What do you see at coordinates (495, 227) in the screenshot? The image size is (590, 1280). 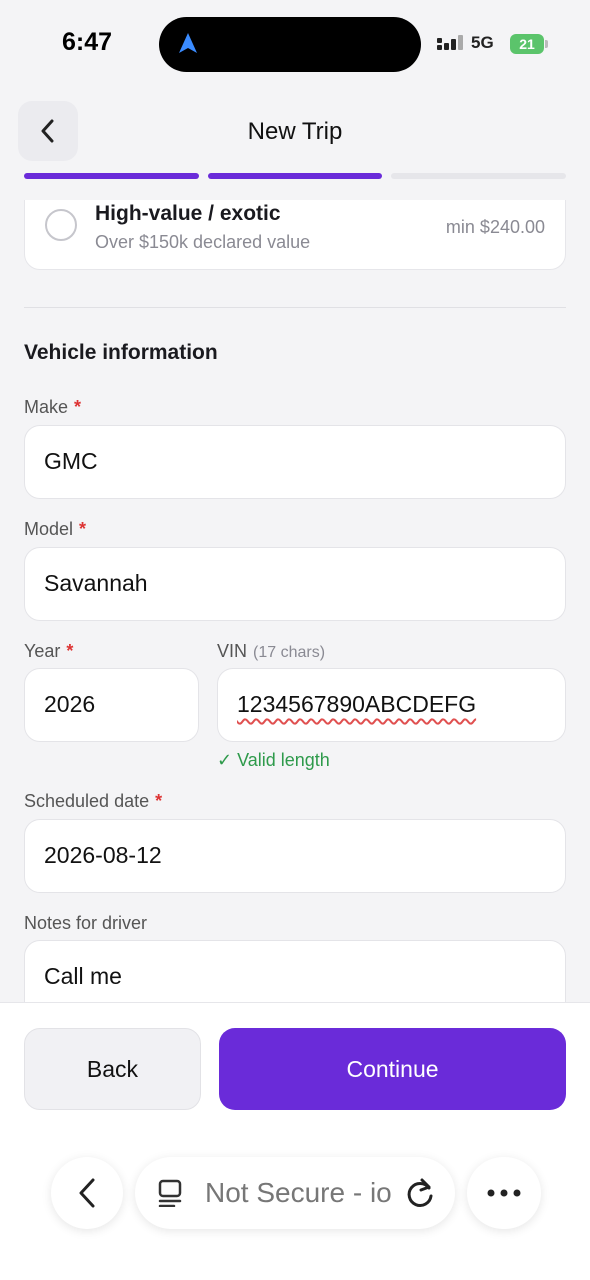 I see `option-price: min $240.00` at bounding box center [495, 227].